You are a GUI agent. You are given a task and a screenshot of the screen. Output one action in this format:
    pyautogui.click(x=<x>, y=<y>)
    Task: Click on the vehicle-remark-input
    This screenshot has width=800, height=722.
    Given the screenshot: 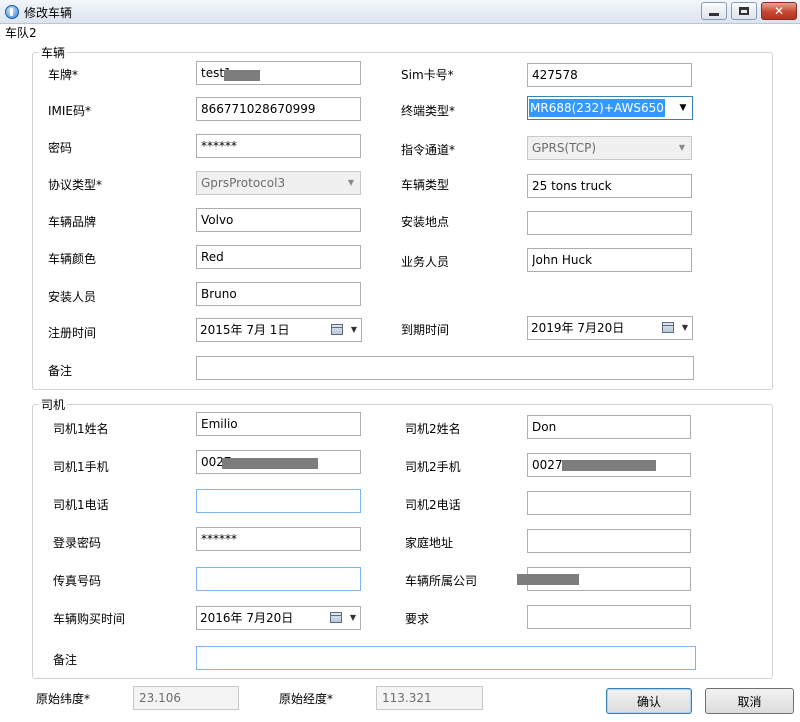 What is the action you would take?
    pyautogui.click(x=445, y=368)
    